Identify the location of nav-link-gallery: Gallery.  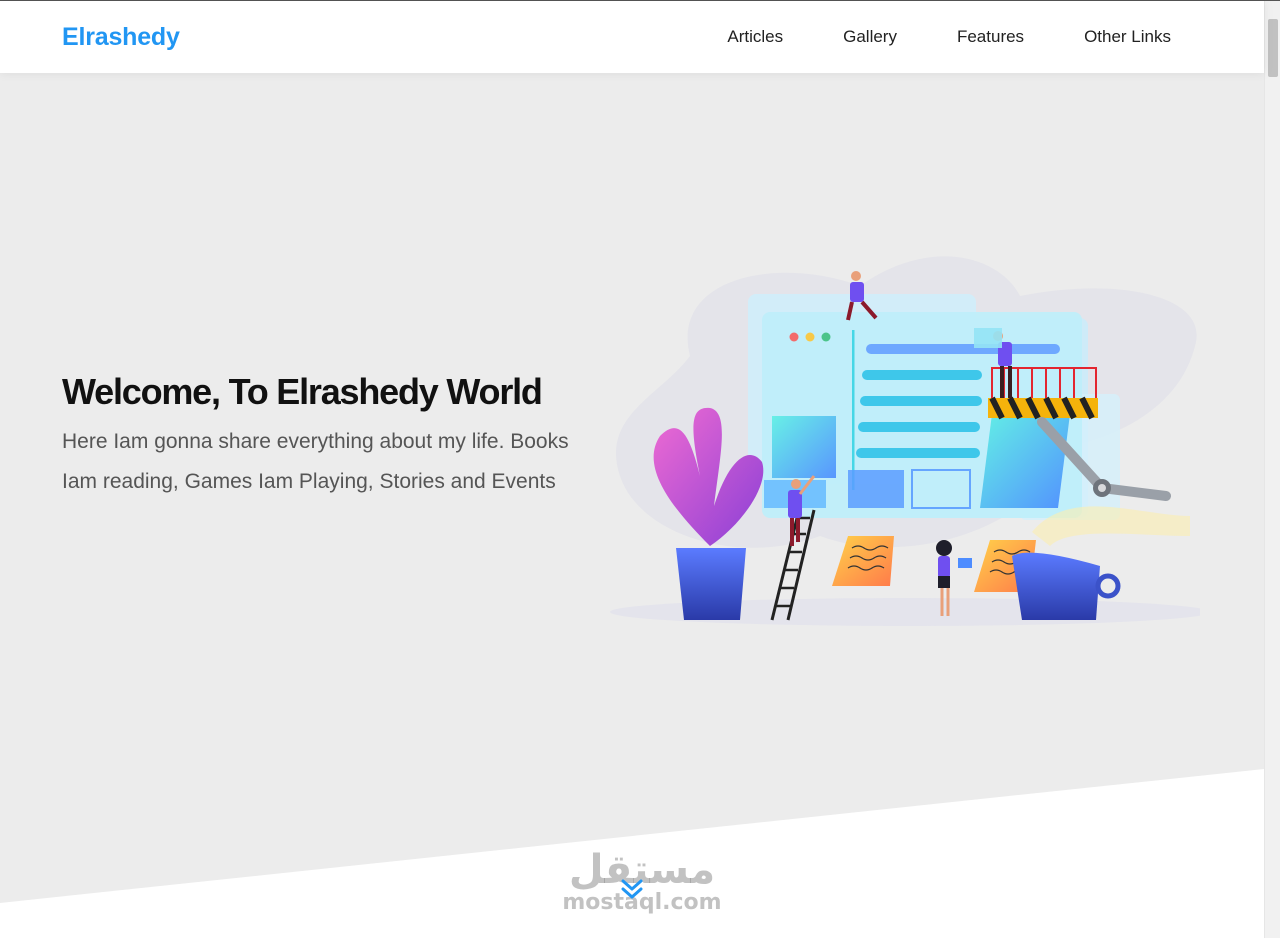
(870, 37).